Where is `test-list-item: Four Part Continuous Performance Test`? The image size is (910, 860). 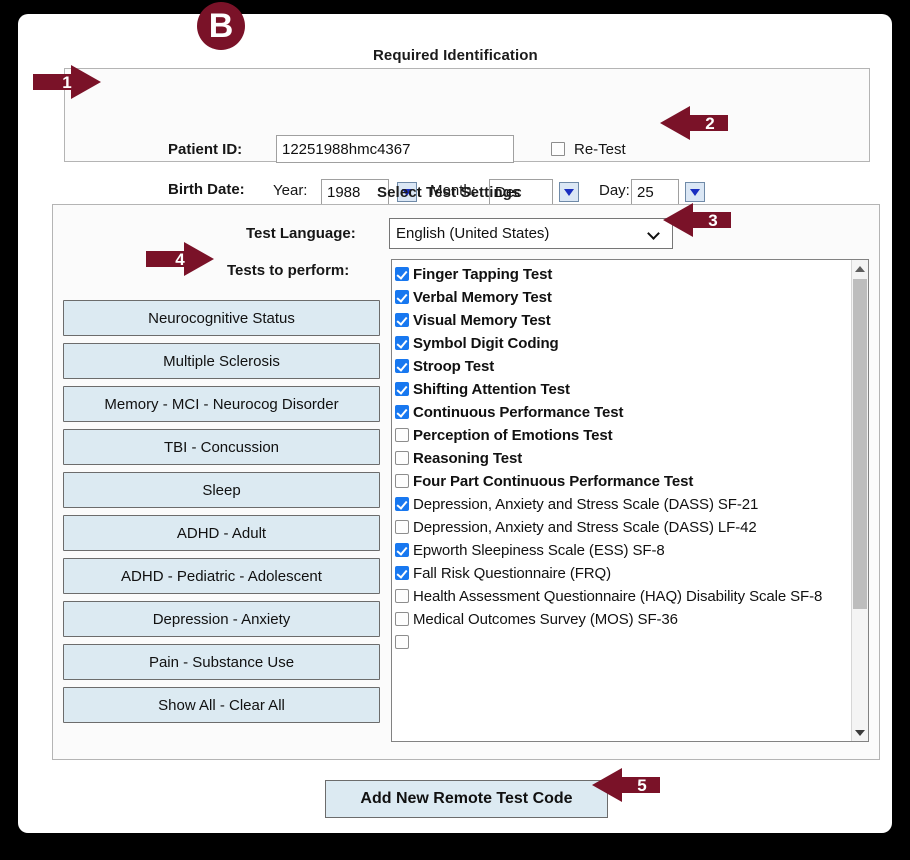
test-list-item: Four Part Continuous Performance Test is located at coordinates (622, 482).